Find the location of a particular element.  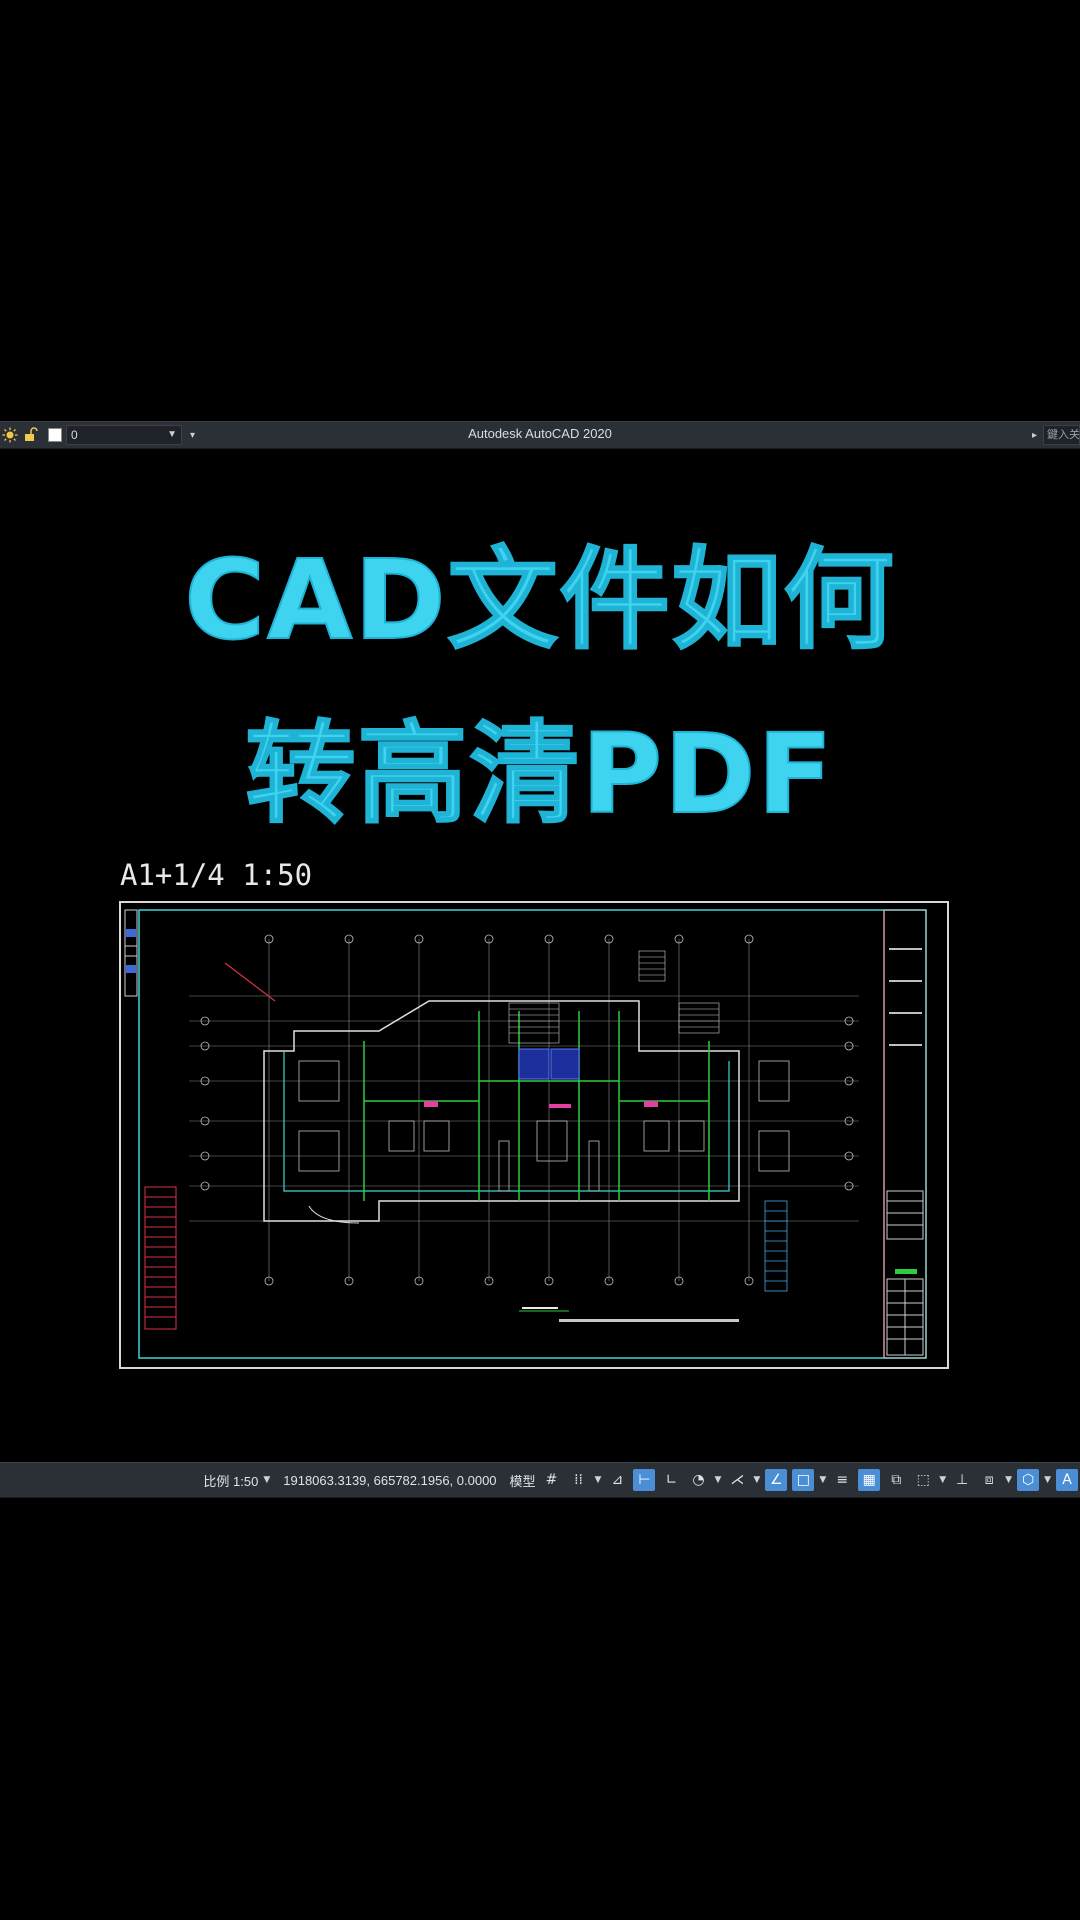

tag-b is located at coordinates (651, 1104).